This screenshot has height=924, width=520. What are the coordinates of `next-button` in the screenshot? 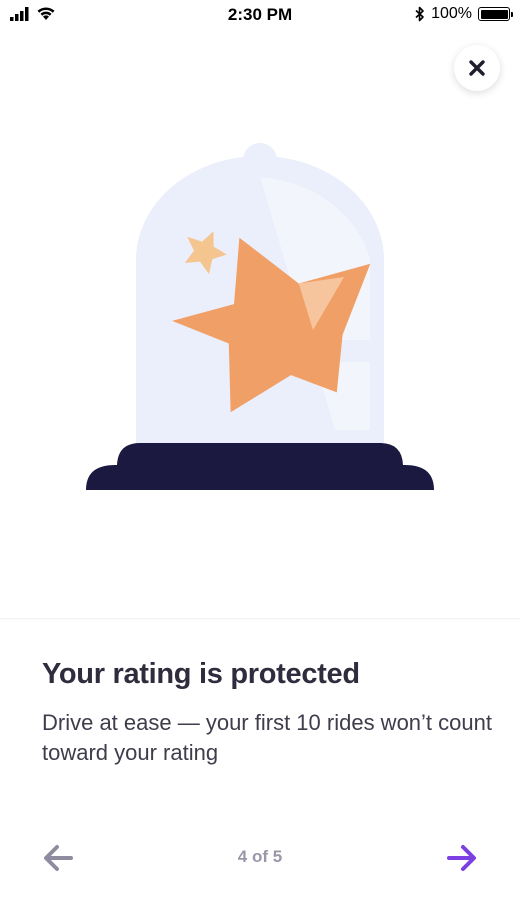 It's located at (462, 858).